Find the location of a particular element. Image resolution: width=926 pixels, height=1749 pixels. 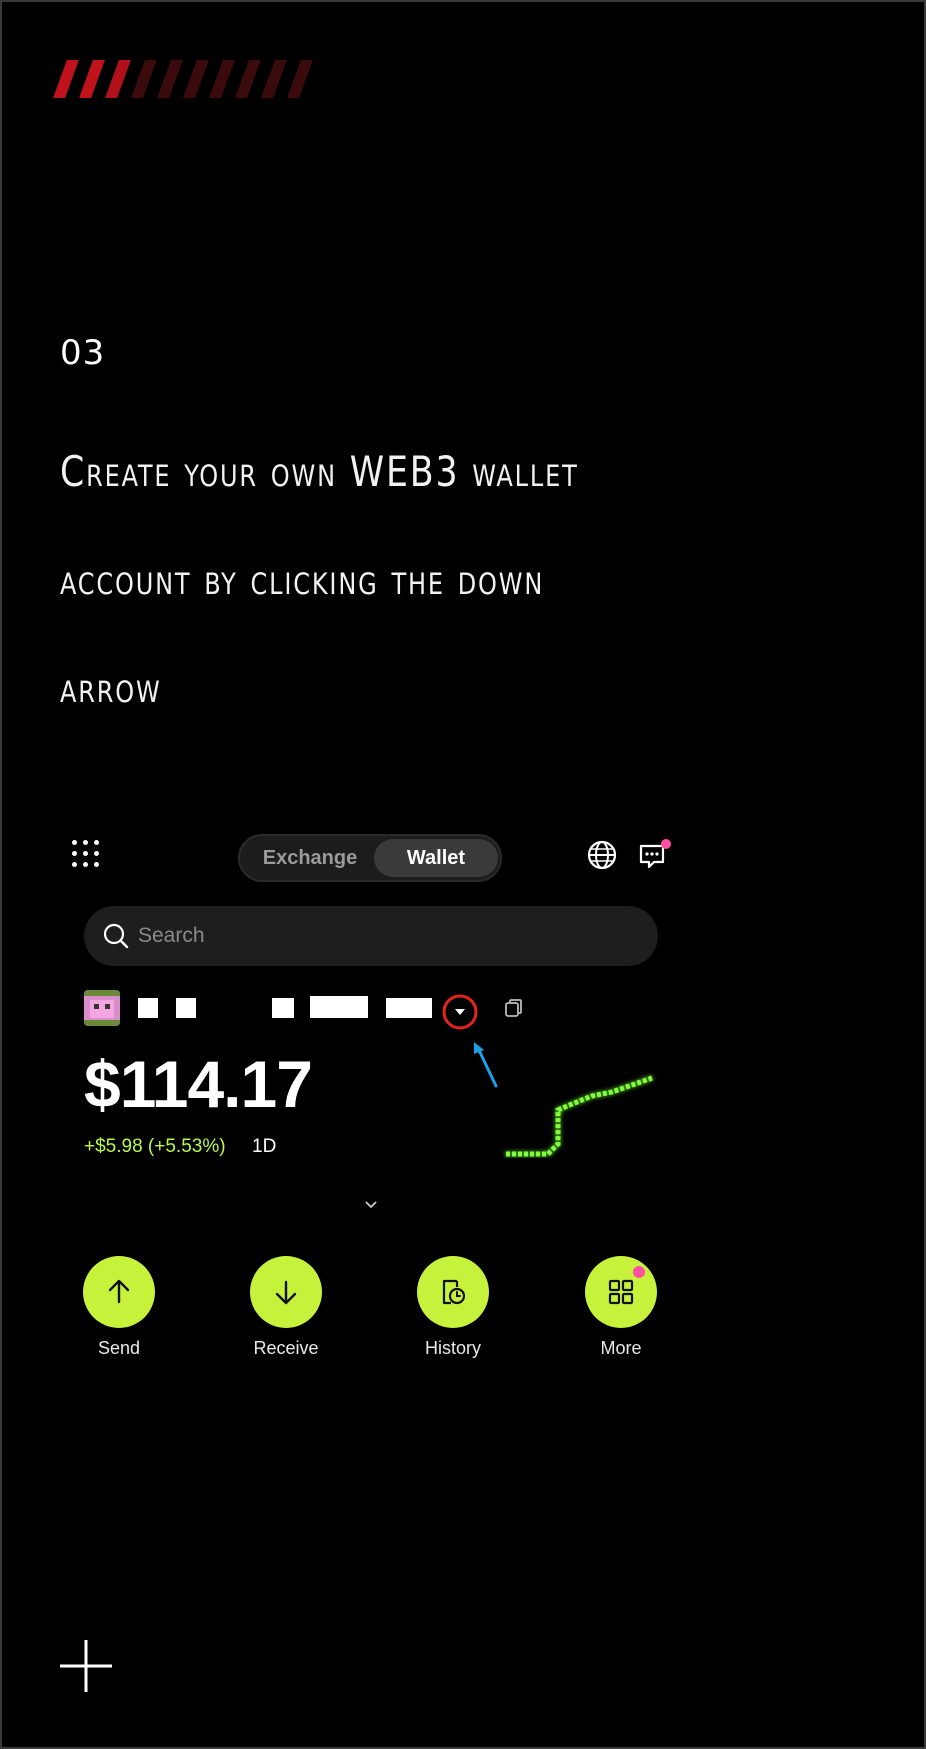

search-placeholder: Search is located at coordinates (171, 935).